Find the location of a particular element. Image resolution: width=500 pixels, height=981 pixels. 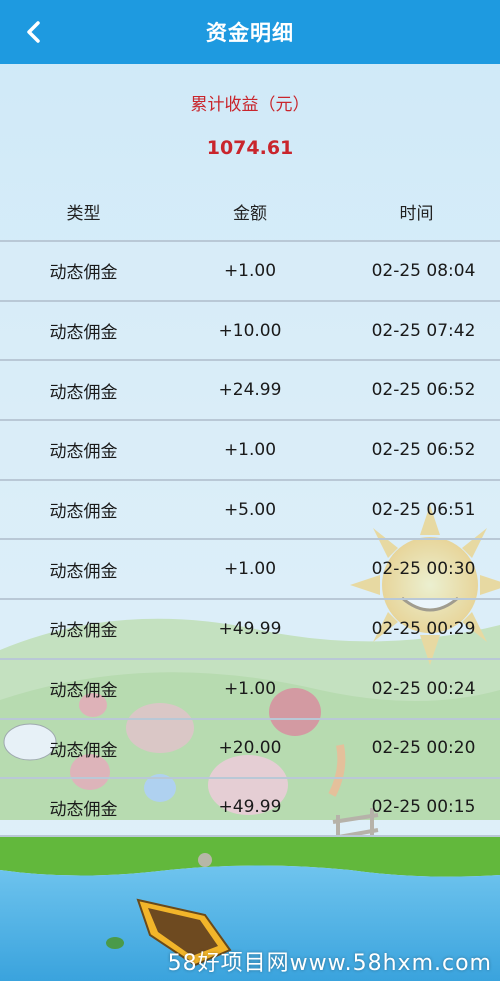

row-time: 02-25 00:29 is located at coordinates (423, 628).